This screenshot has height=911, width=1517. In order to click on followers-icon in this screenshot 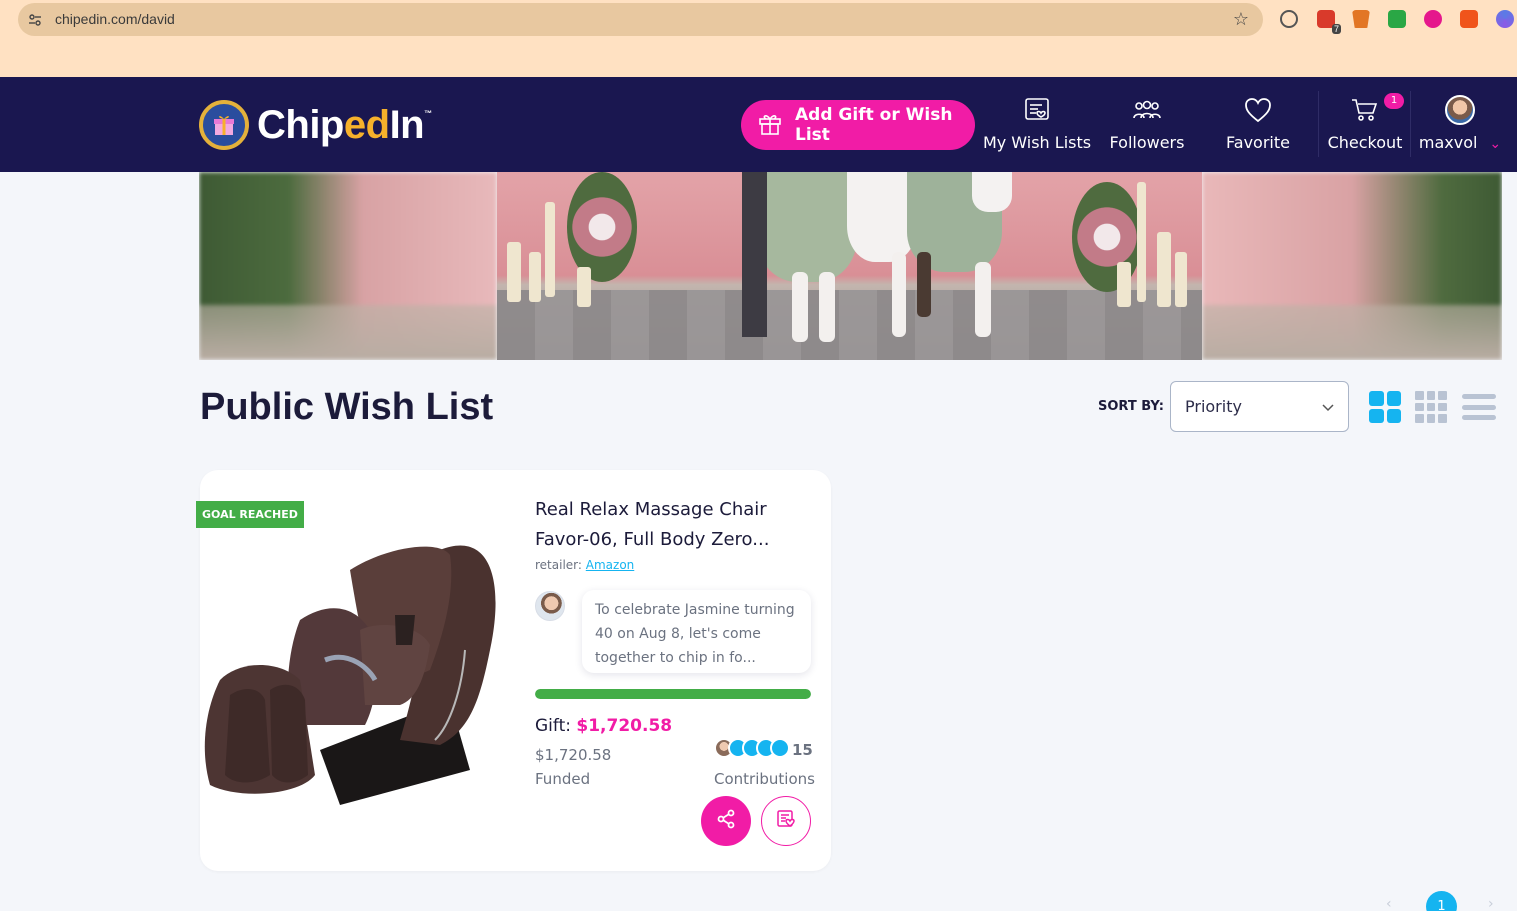, I will do `click(1147, 110)`.